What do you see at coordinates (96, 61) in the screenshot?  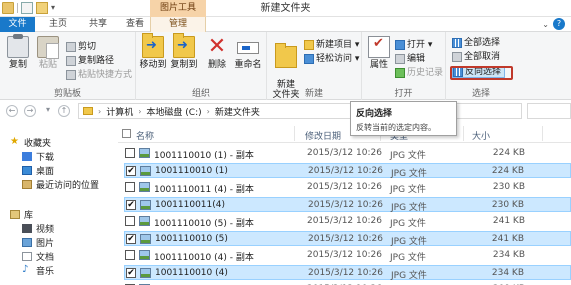 I see `copy-path-label: 复制路径` at bounding box center [96, 61].